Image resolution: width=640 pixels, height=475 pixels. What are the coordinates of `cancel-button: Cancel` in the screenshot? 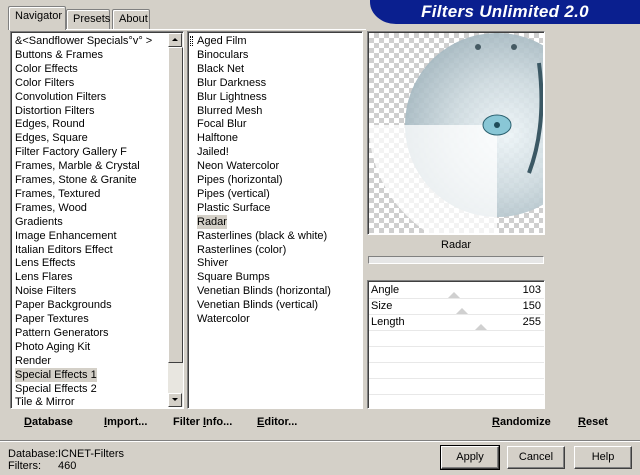 It's located at (536, 457).